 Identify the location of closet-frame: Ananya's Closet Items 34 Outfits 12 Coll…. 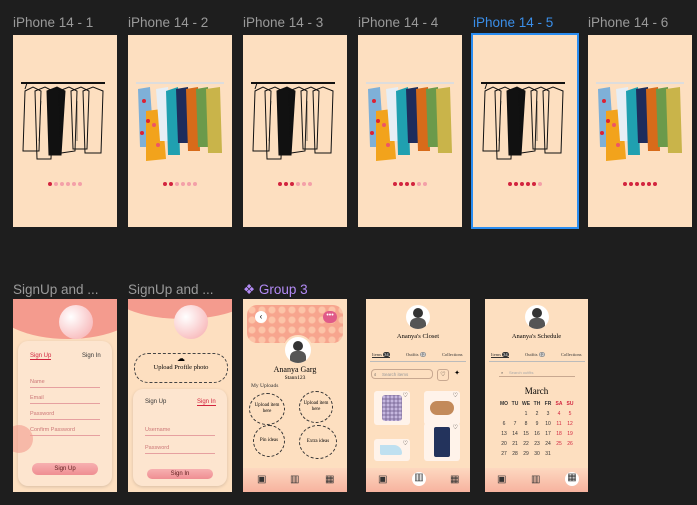
(418, 395).